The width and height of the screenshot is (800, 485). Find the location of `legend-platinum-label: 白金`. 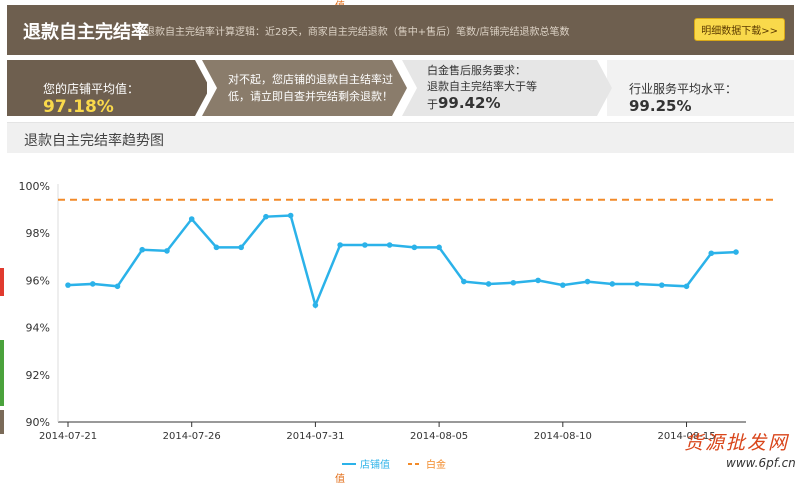

legend-platinum-label: 白金 is located at coordinates (436, 464).